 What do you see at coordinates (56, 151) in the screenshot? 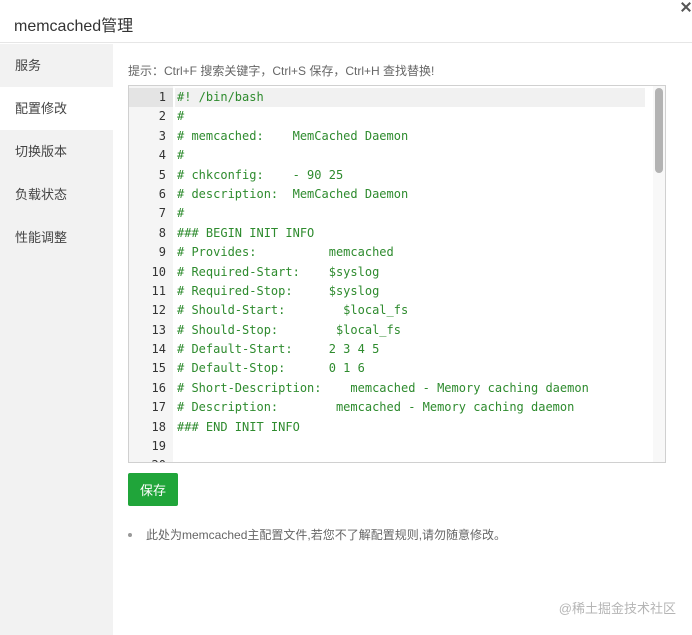
I see `sidebar-item-switch-version: 切换版本` at bounding box center [56, 151].